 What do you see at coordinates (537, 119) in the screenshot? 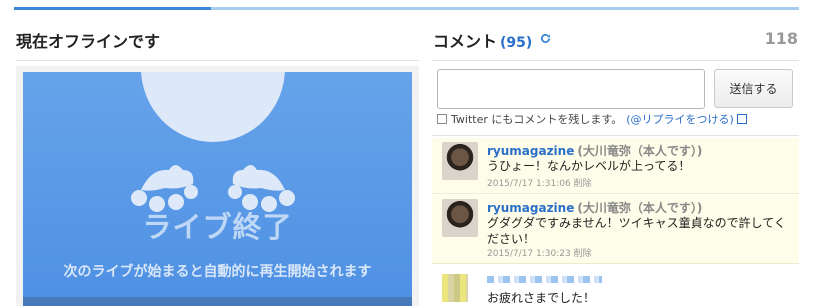
I see `twitter-label: Twitter にもコメントを残します。` at bounding box center [537, 119].